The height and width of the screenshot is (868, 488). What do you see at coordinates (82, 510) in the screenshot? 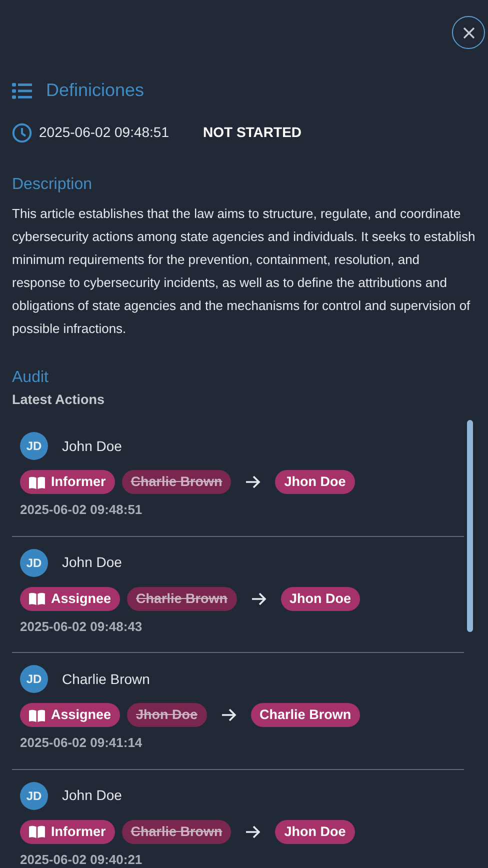
I see `entry-time: 2025-06-02 09:48:51` at bounding box center [82, 510].